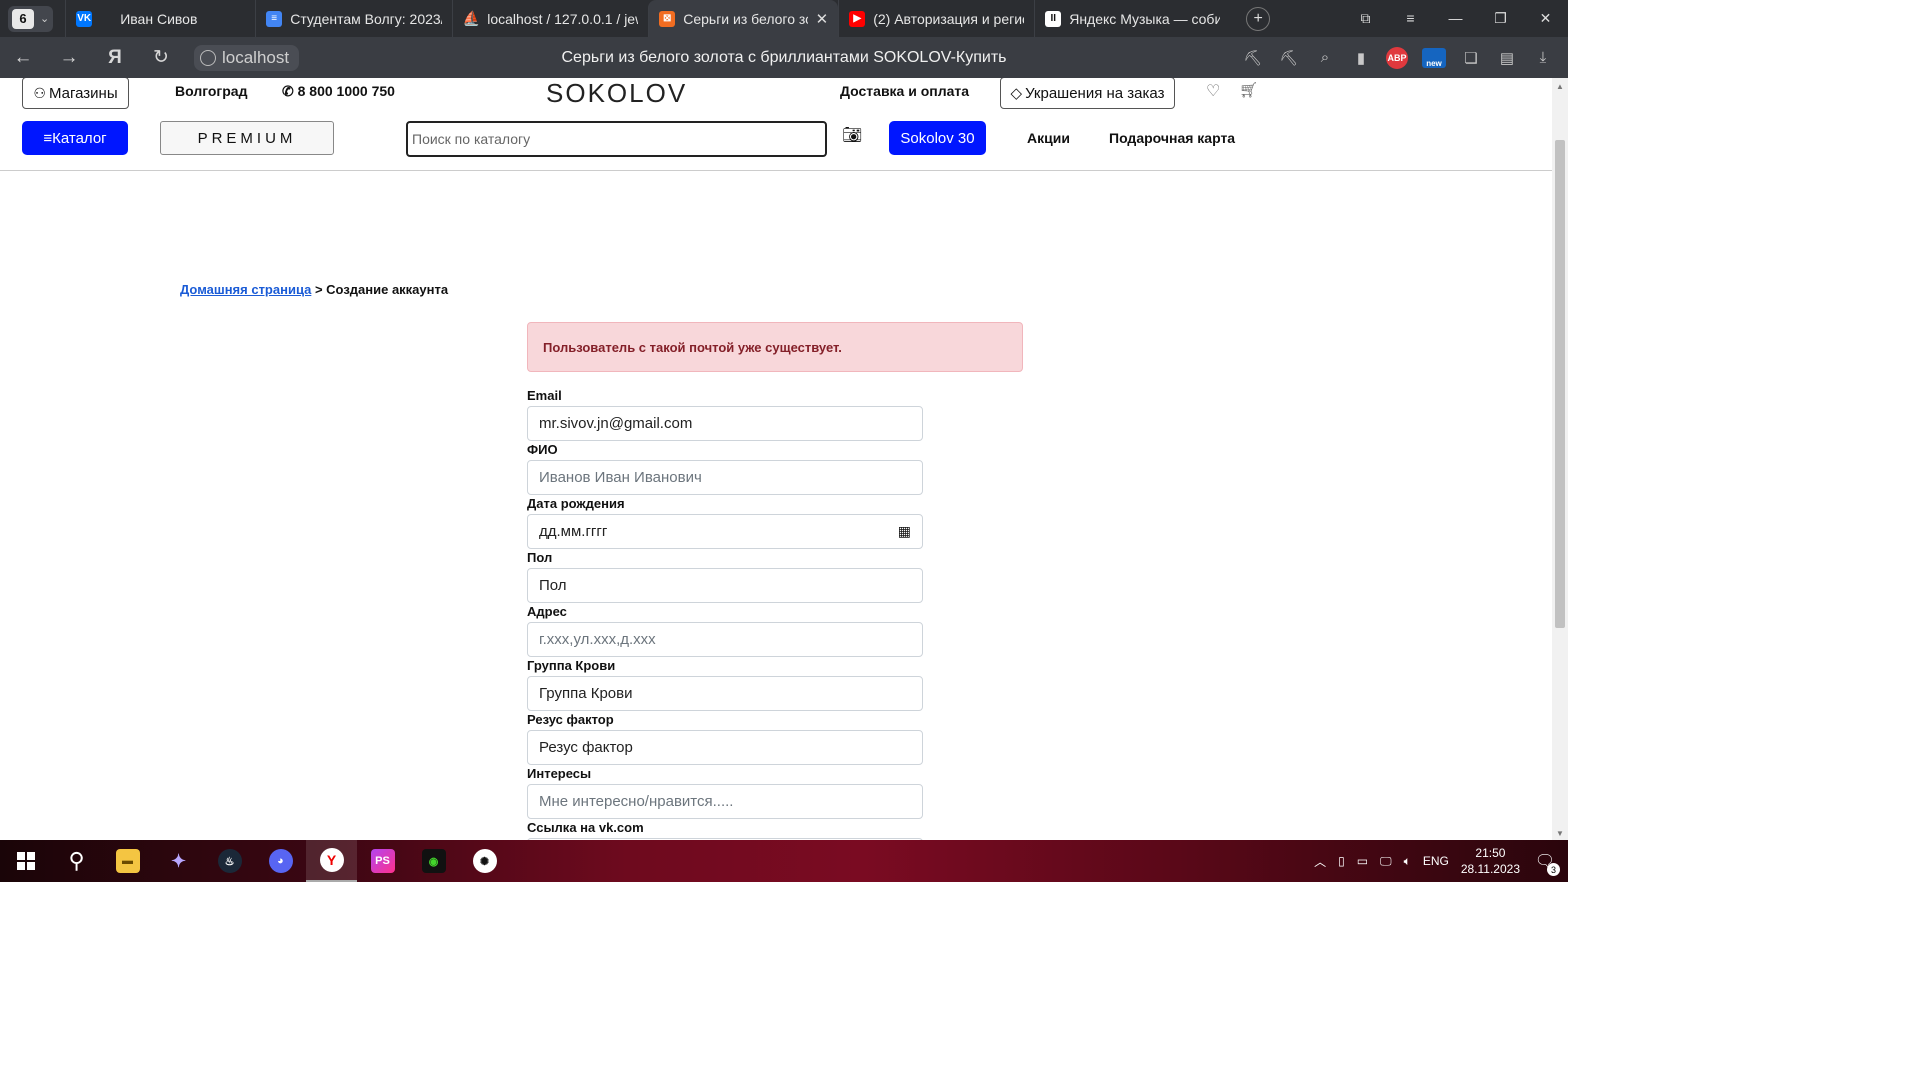 The width and height of the screenshot is (1920, 1080). What do you see at coordinates (1341, 861) in the screenshot?
I see `usb-icon: ▯` at bounding box center [1341, 861].